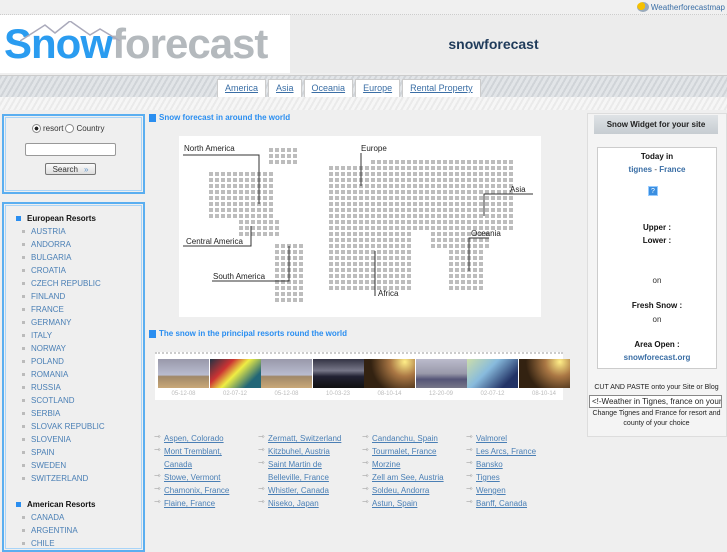 This screenshot has width=727, height=552. What do you see at coordinates (45, 374) in the screenshot?
I see `resort-country-link: ROMANIA` at bounding box center [45, 374].